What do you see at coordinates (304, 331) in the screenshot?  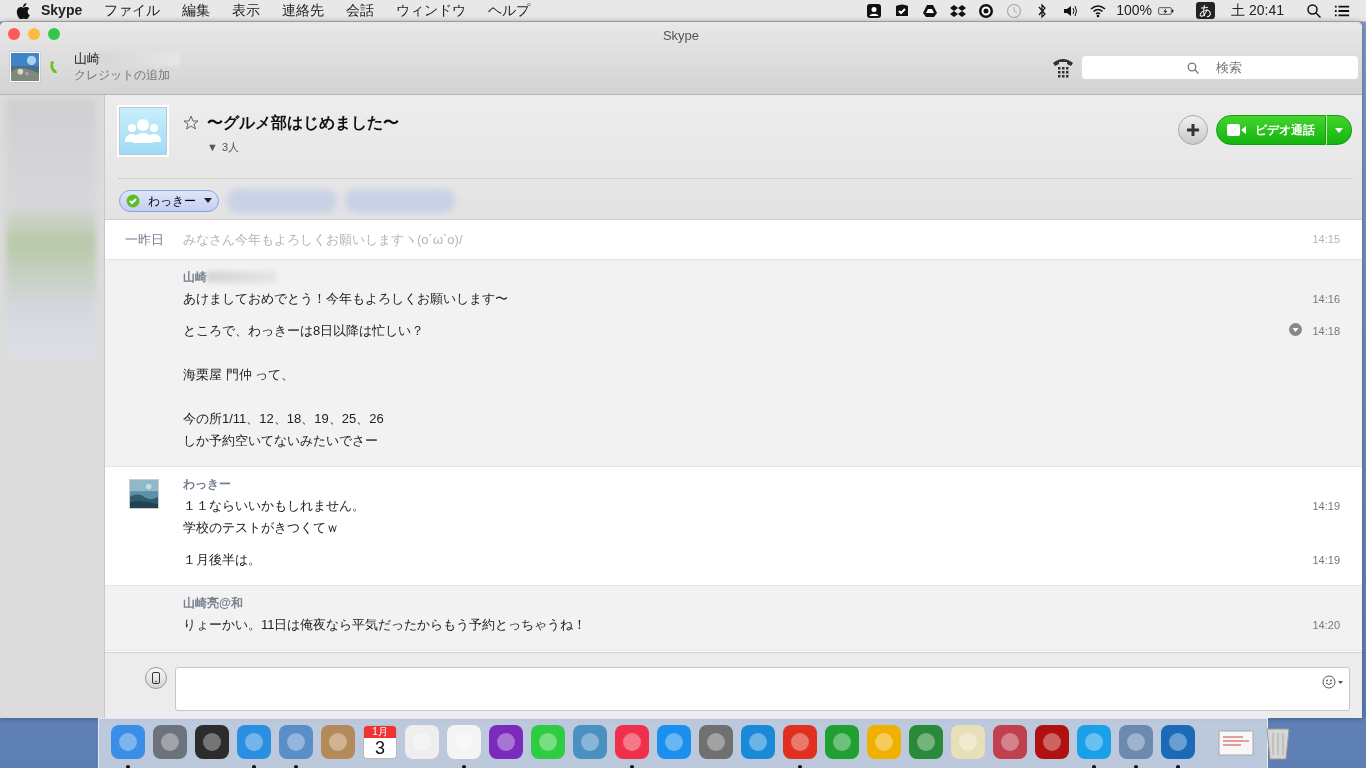 I see `message-text: ところで、わっきーは8日以降は忙しい？` at bounding box center [304, 331].